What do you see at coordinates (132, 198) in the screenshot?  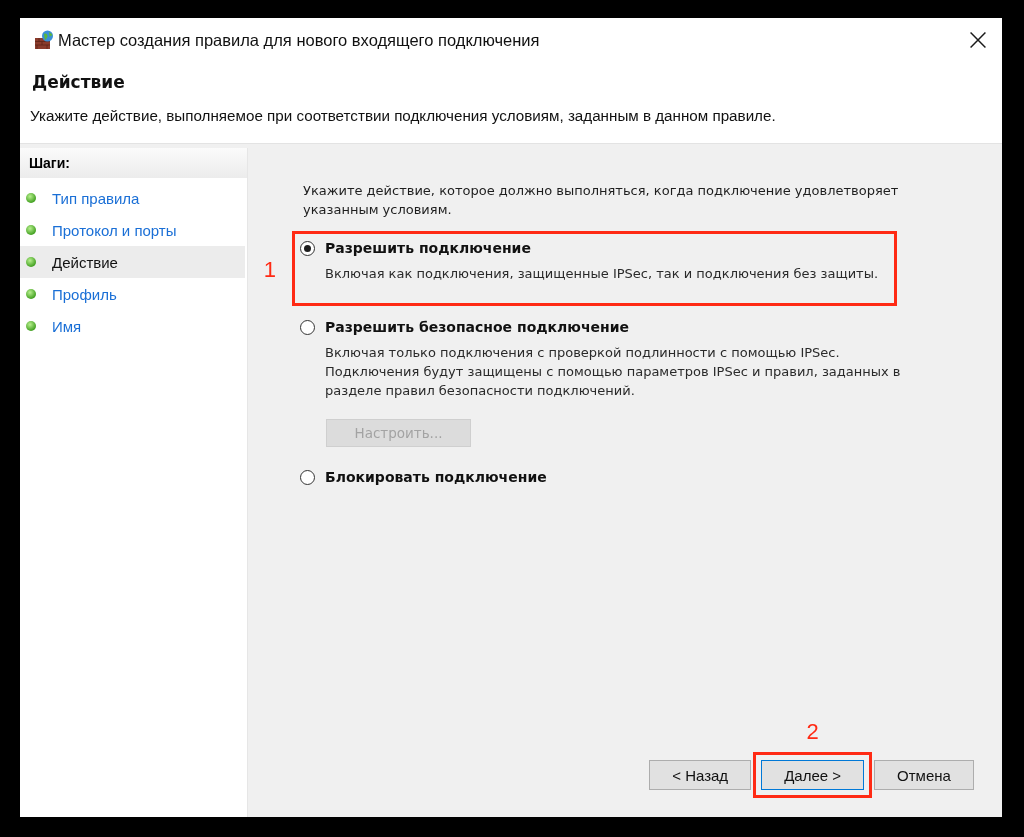 I see `step-item: Тип правила` at bounding box center [132, 198].